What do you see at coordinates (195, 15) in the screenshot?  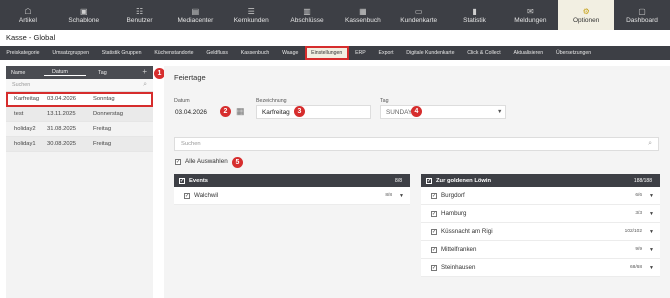 I see `nav-mediacenter: ▤ Mediacenter` at bounding box center [195, 15].